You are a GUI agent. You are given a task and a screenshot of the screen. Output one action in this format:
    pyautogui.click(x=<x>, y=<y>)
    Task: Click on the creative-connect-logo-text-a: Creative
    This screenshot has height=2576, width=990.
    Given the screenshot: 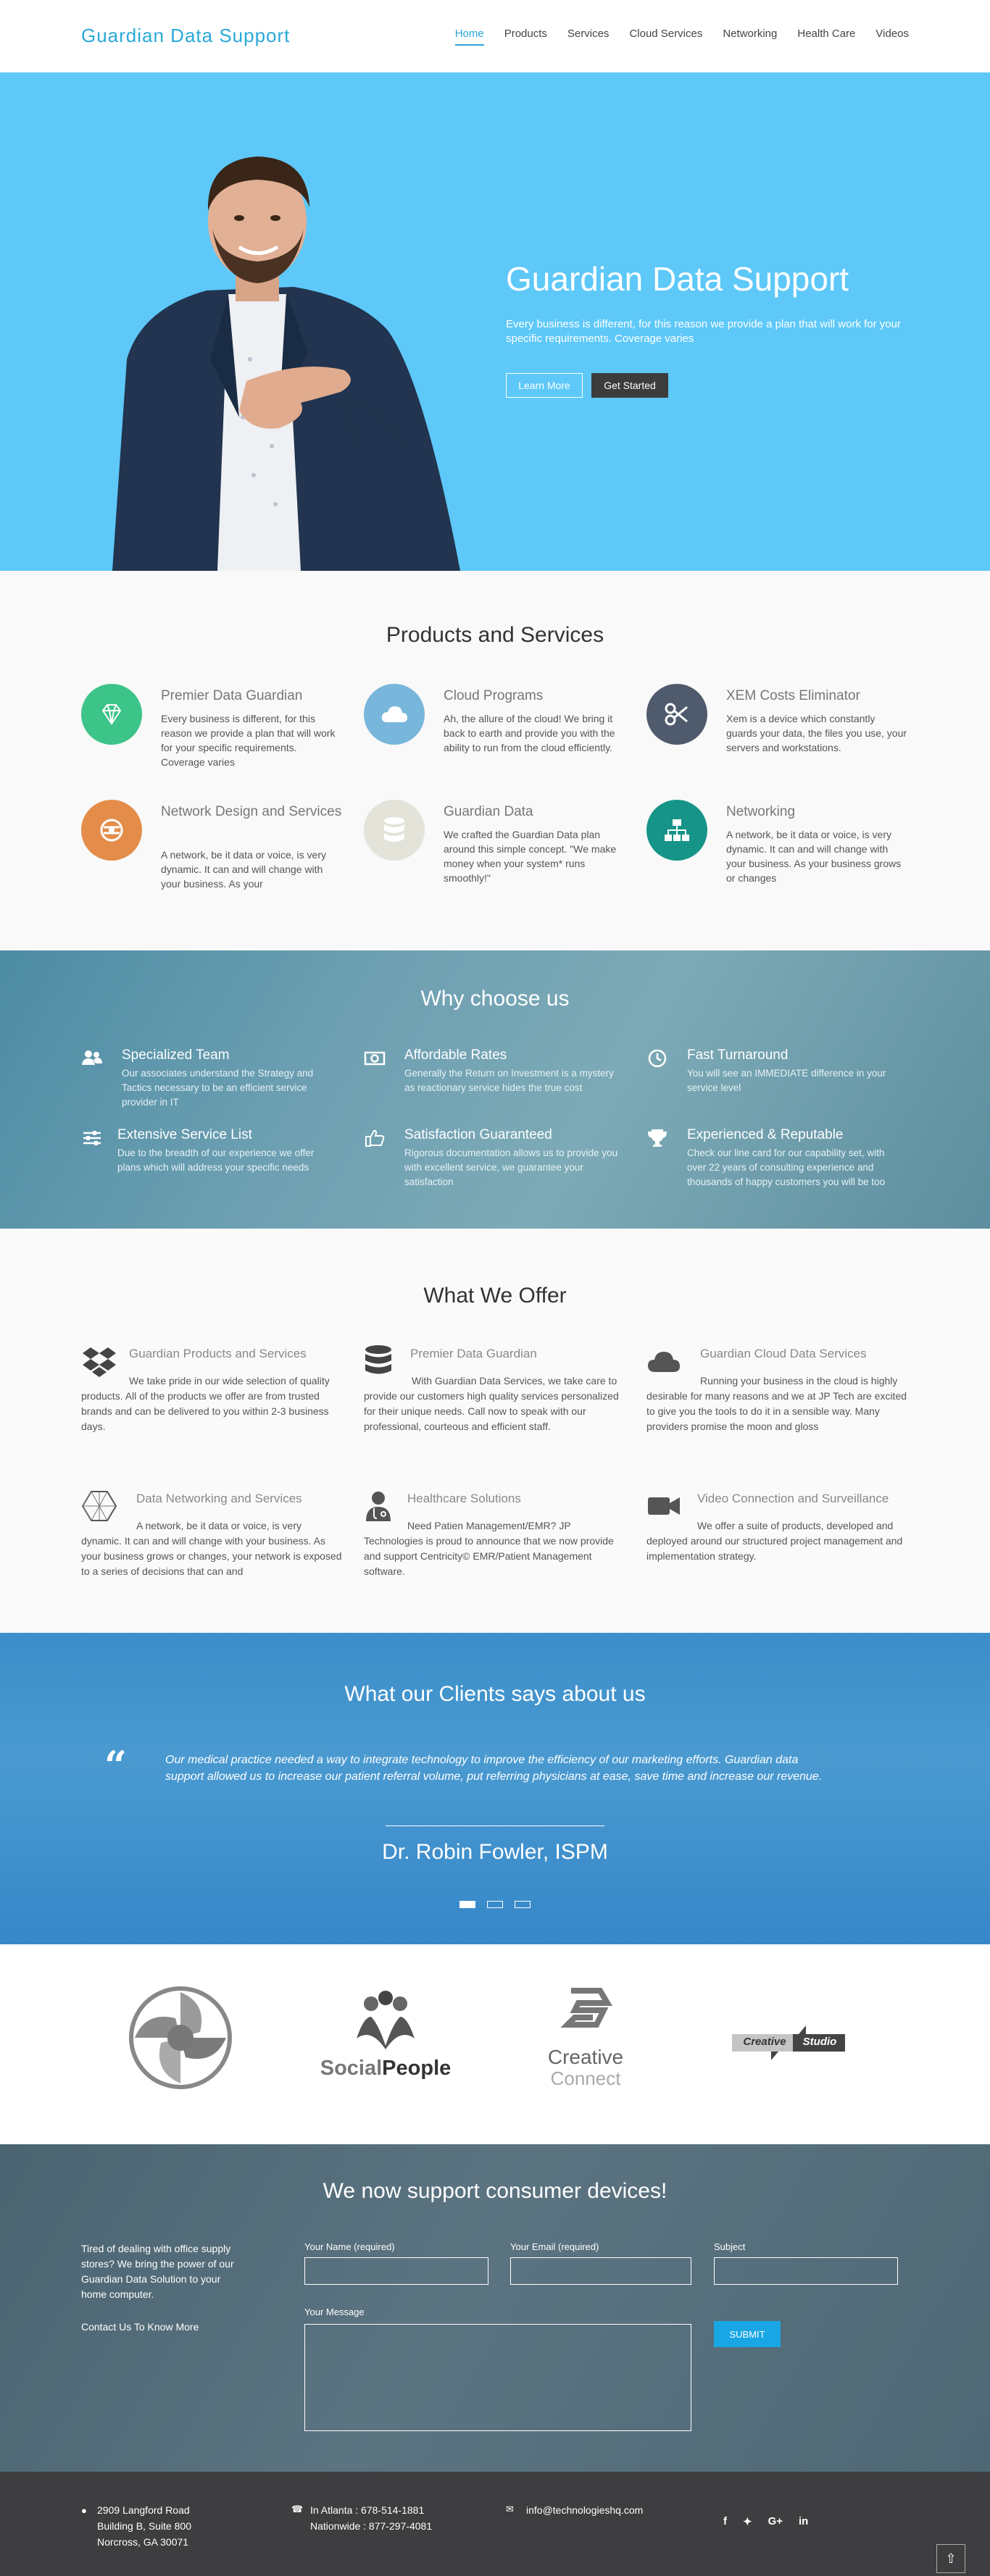 What is the action you would take?
    pyautogui.click(x=585, y=2057)
    